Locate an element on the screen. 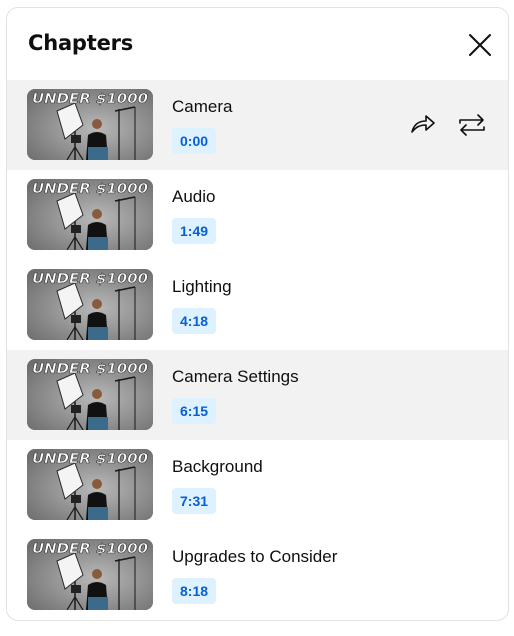 The image size is (514, 636). close-button is located at coordinates (480, 45).